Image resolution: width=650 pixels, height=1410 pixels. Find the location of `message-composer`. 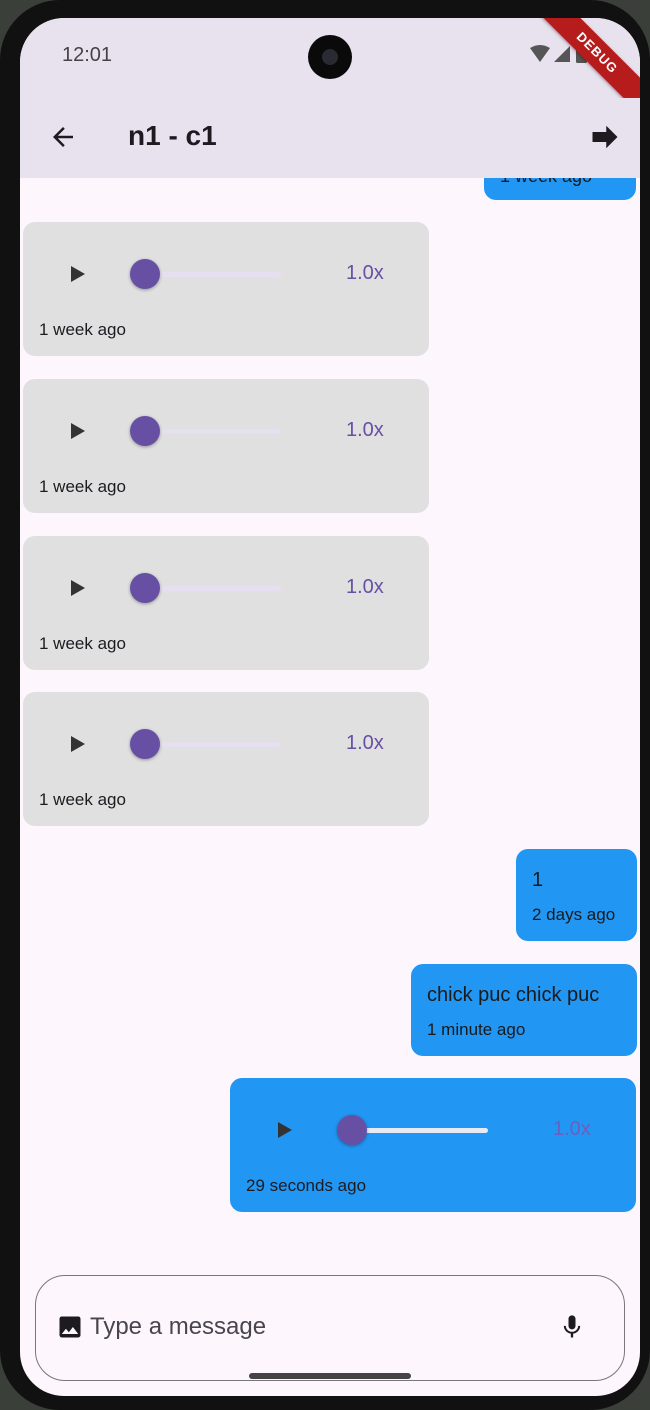

message-composer is located at coordinates (330, 1328).